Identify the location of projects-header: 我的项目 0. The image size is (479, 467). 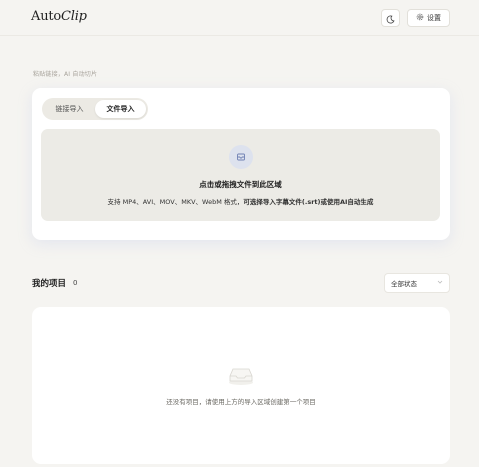
(54, 283).